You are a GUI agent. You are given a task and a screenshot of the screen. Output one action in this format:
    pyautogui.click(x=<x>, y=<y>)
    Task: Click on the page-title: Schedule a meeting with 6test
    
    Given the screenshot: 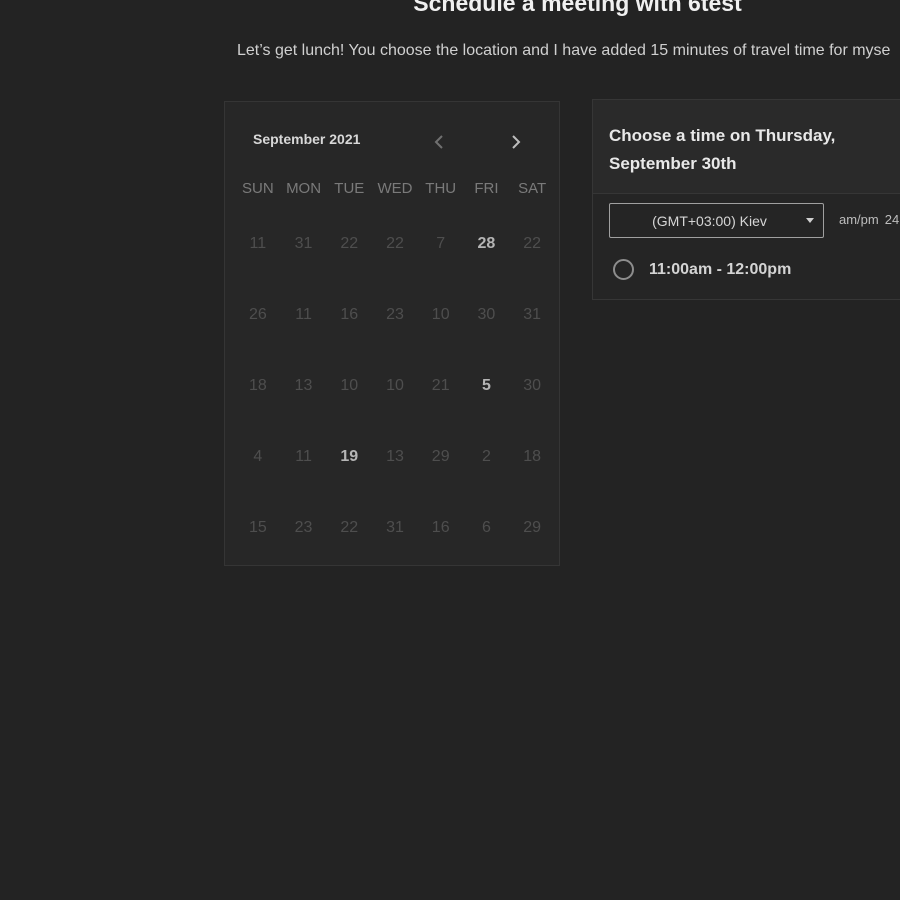 What is the action you would take?
    pyautogui.click(x=577, y=8)
    